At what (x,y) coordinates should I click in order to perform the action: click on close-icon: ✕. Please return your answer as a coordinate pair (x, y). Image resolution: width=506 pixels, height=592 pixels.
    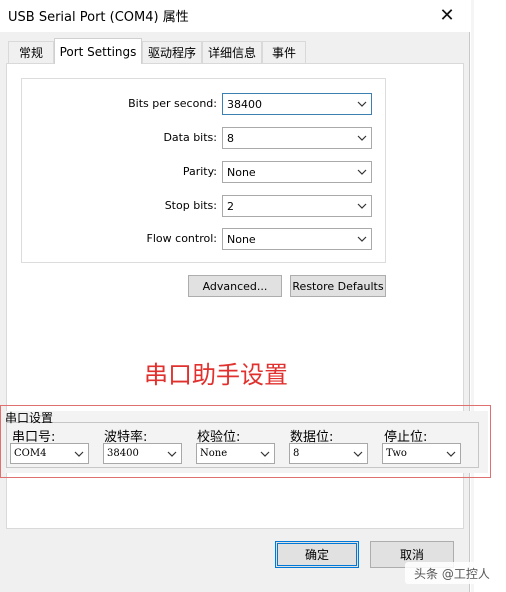
    Looking at the image, I should click on (447, 15).